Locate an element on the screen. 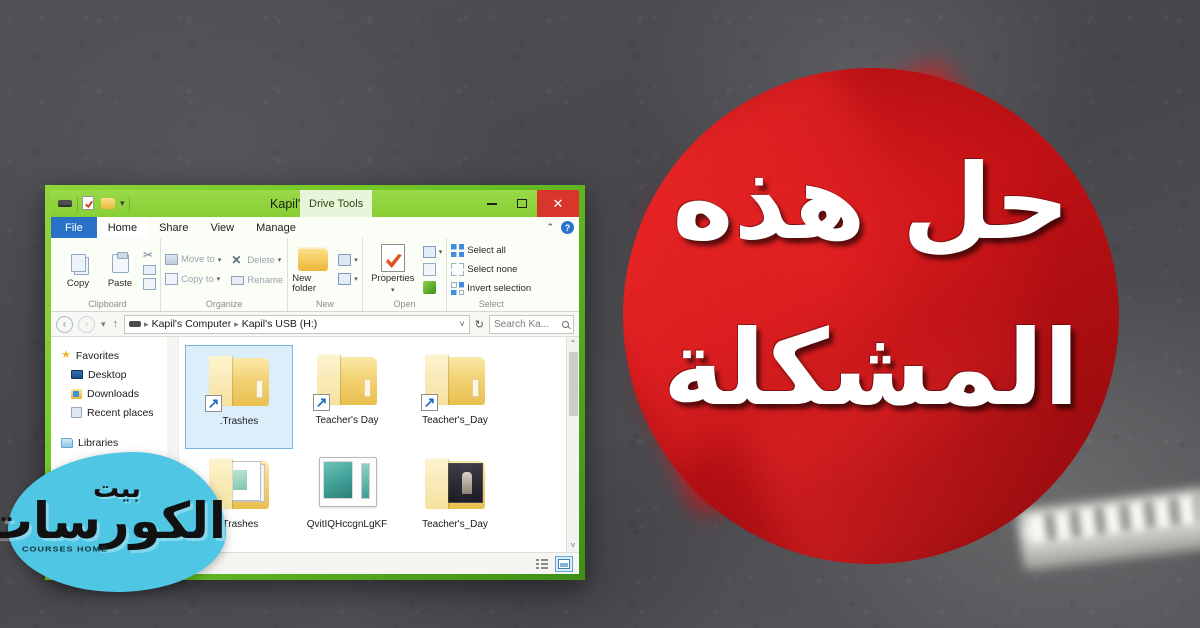 The image size is (1200, 628). cut-button: ✂ is located at coordinates (149, 255).